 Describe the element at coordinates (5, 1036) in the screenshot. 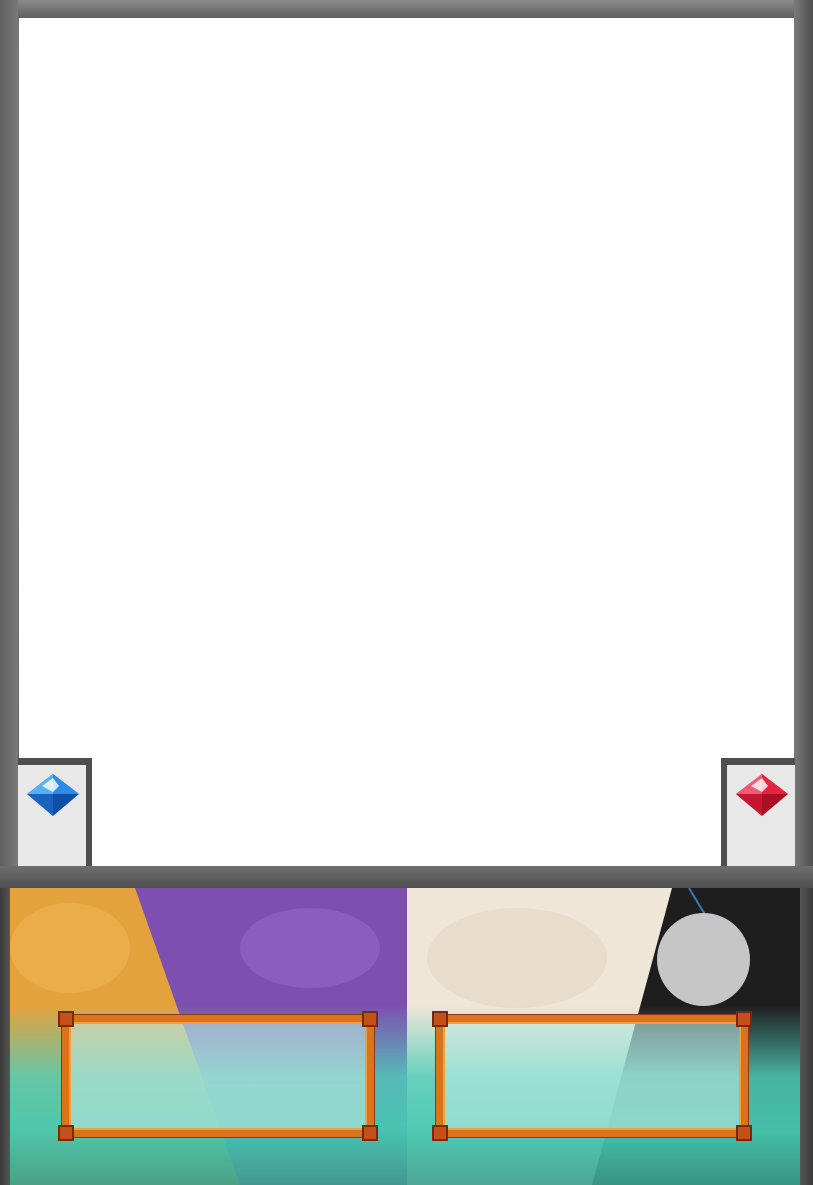

I see `bottom-left-edge` at that location.